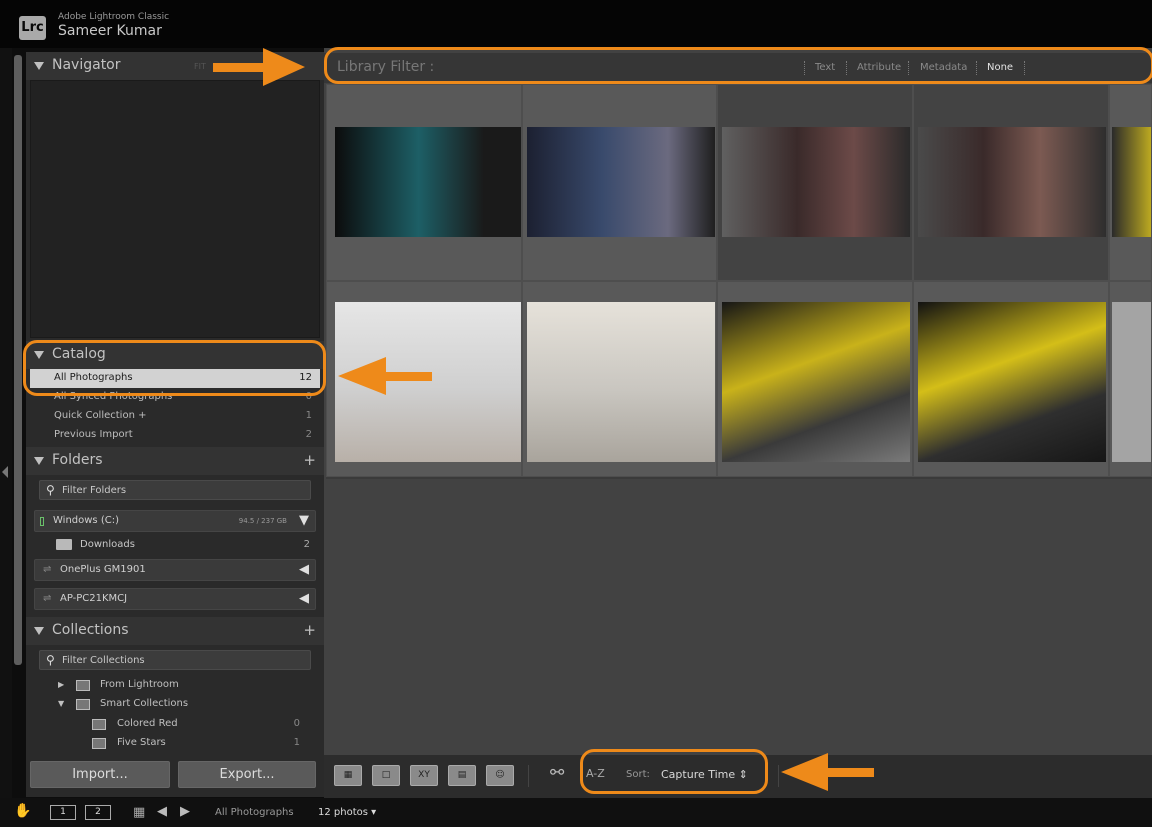 Image resolution: width=1152 pixels, height=827 pixels. I want to click on left-panel-scrollbar, so click(18, 360).